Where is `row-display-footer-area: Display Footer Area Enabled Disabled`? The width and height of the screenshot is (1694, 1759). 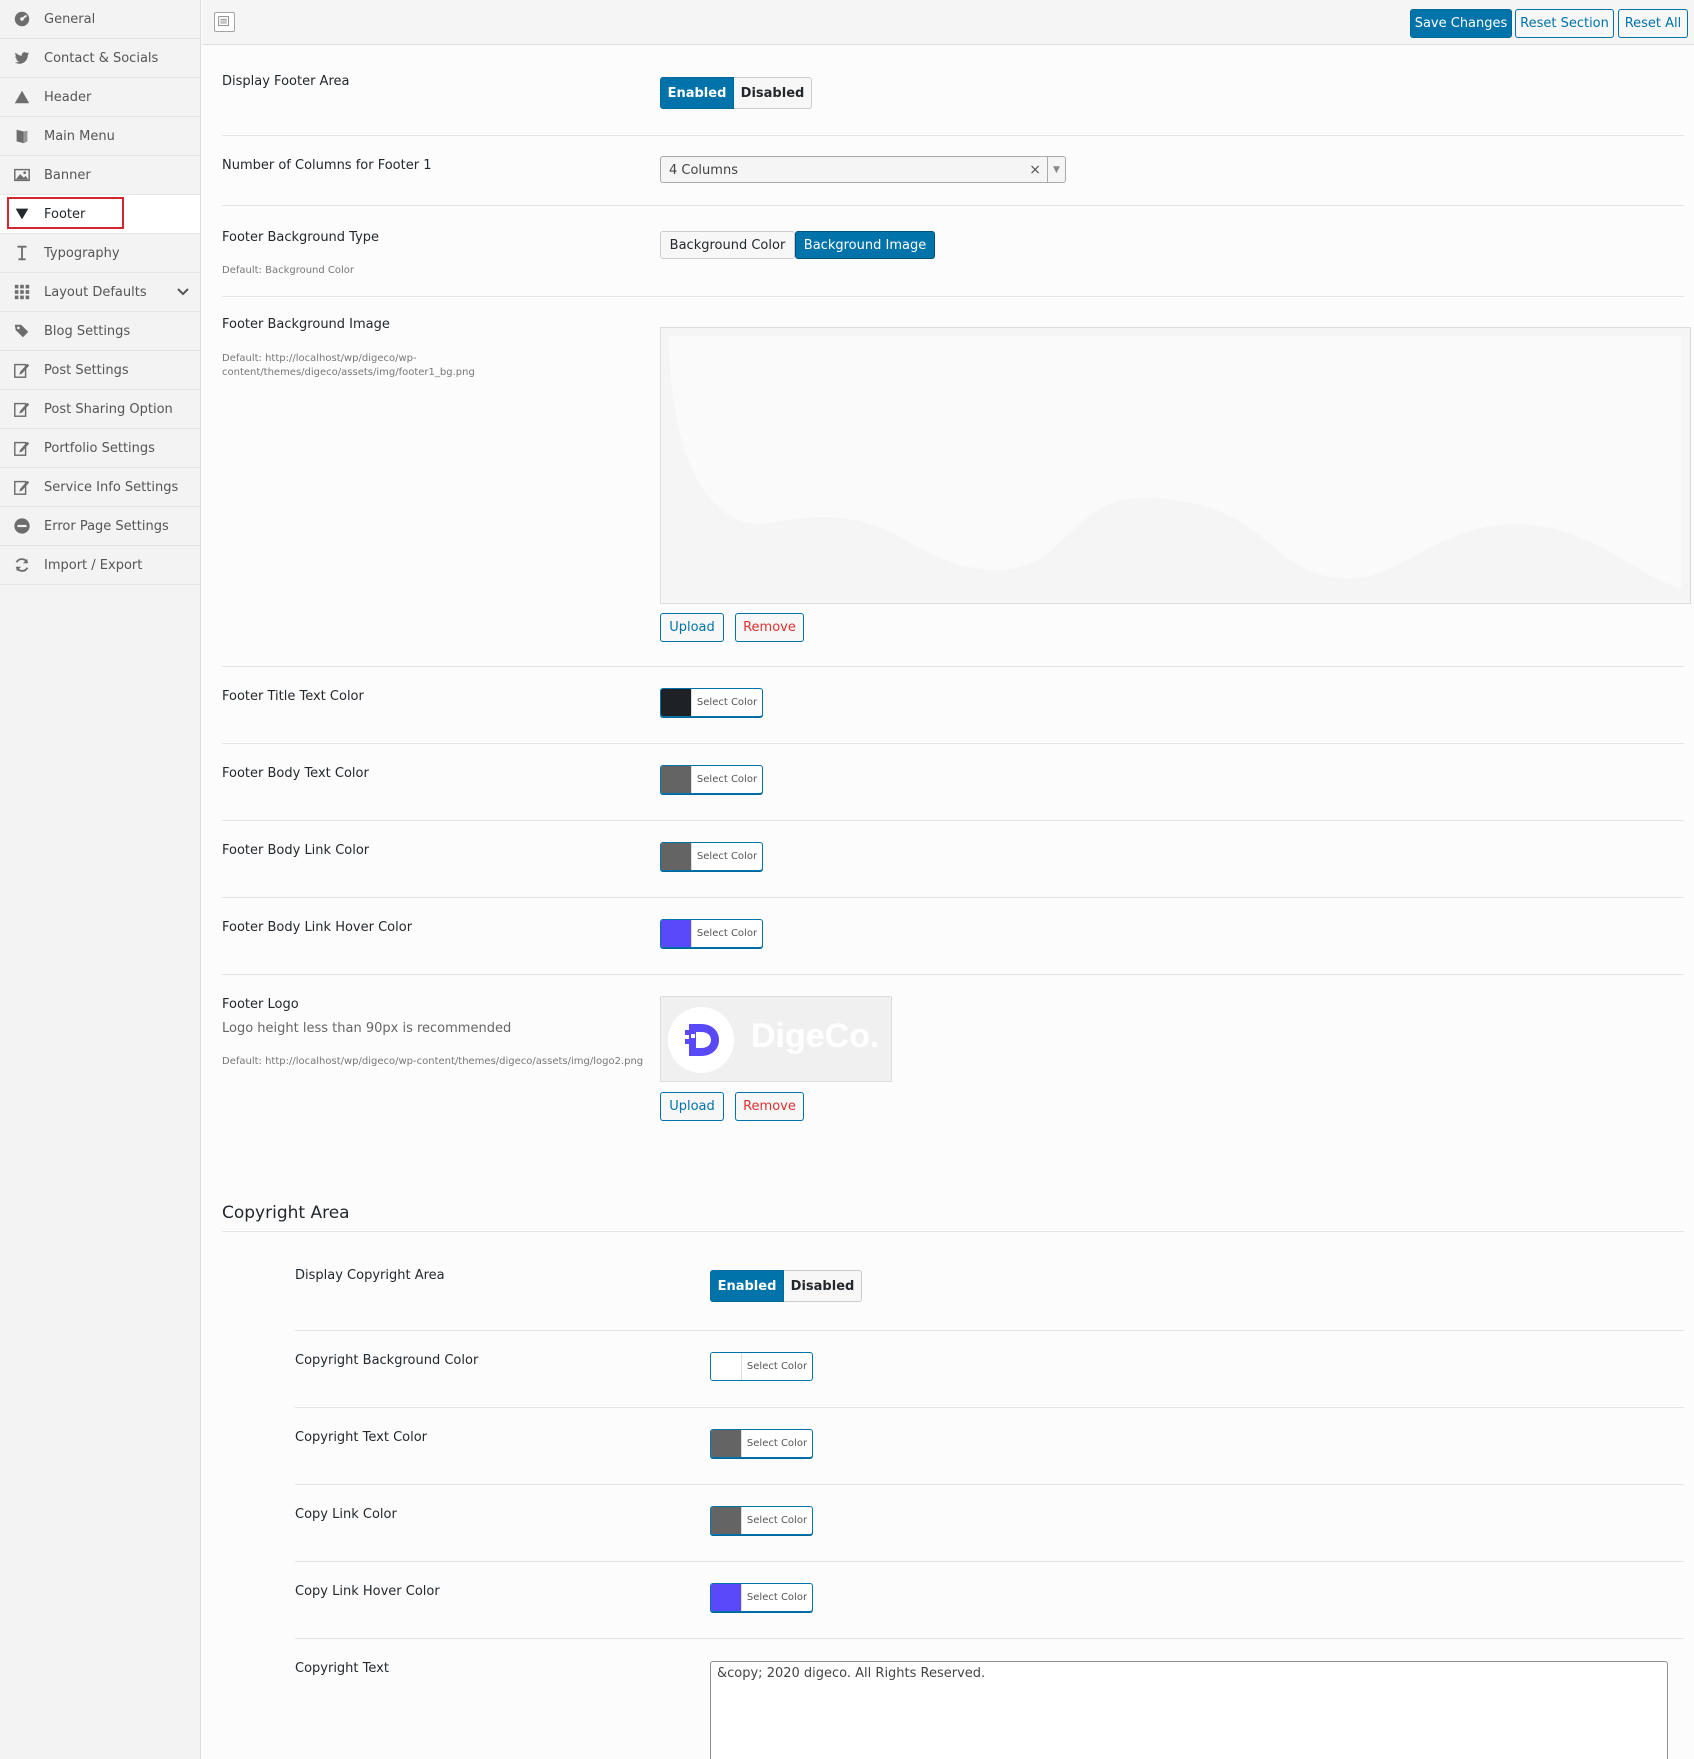 row-display-footer-area: Display Footer Area Enabled Disabled is located at coordinates (953, 91).